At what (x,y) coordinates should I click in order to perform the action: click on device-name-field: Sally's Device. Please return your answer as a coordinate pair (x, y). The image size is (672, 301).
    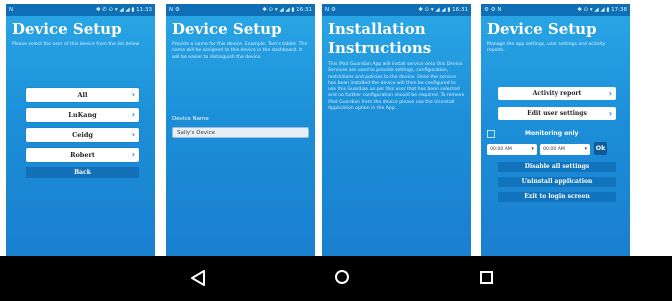
    Looking at the image, I should click on (240, 132).